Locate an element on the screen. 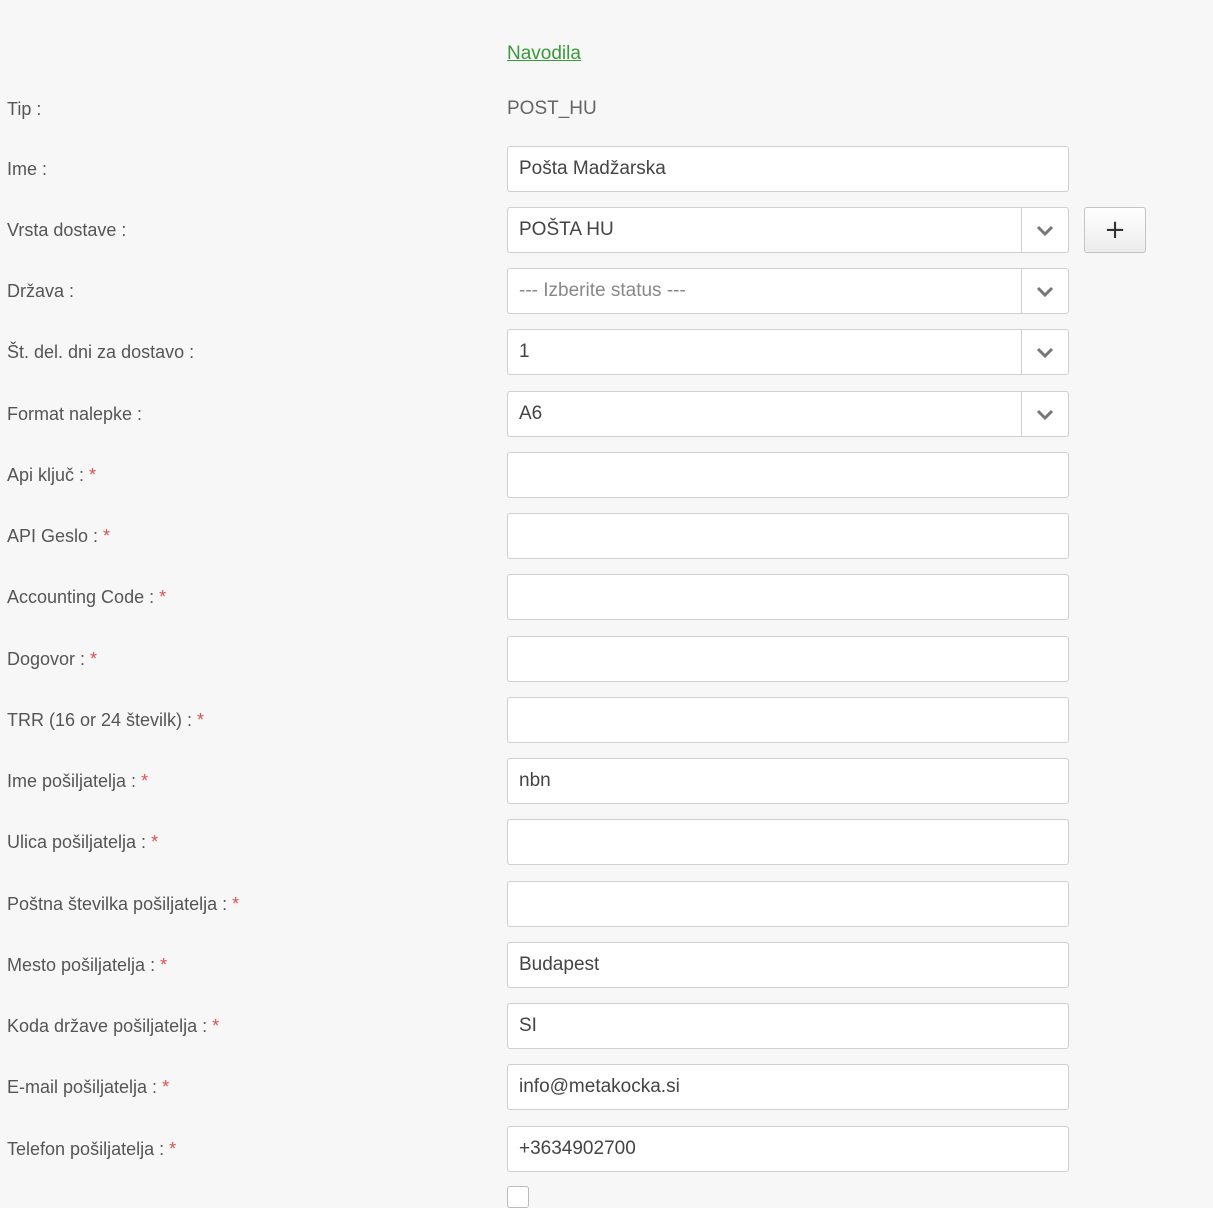 The width and height of the screenshot is (1213, 1208). bank-account-input is located at coordinates (788, 720).